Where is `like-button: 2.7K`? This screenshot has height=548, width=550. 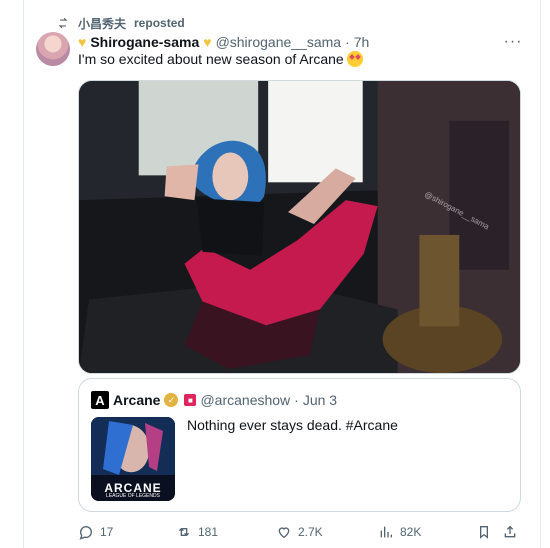
like-button: 2.7K is located at coordinates (299, 532).